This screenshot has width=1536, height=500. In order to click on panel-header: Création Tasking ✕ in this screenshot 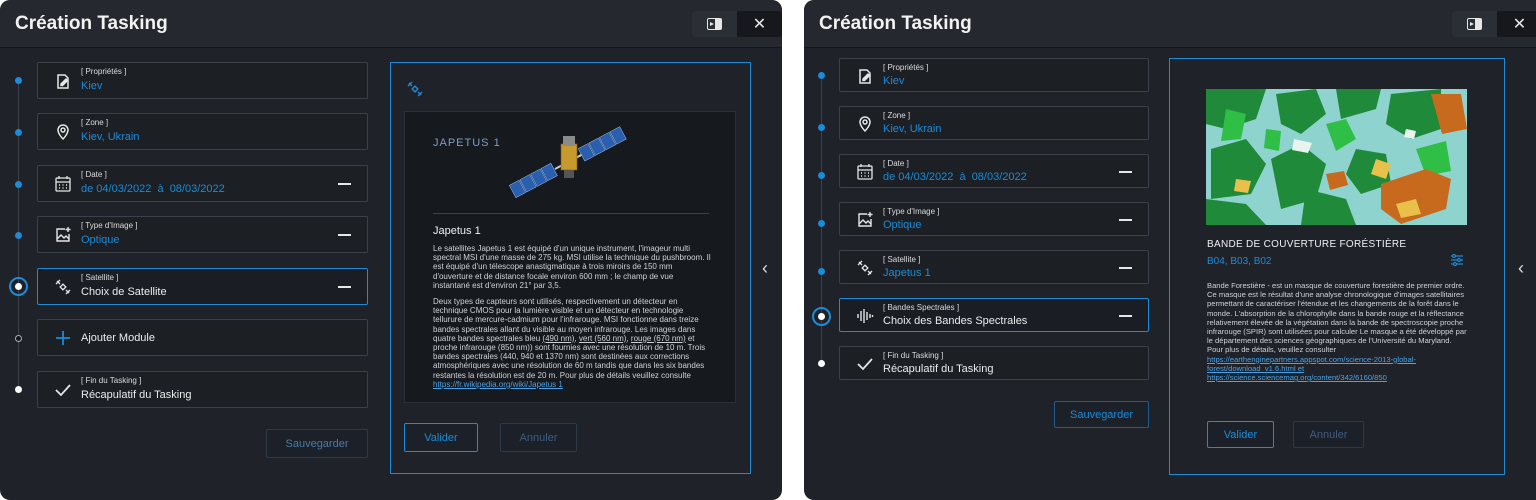, I will do `click(1170, 24)`.